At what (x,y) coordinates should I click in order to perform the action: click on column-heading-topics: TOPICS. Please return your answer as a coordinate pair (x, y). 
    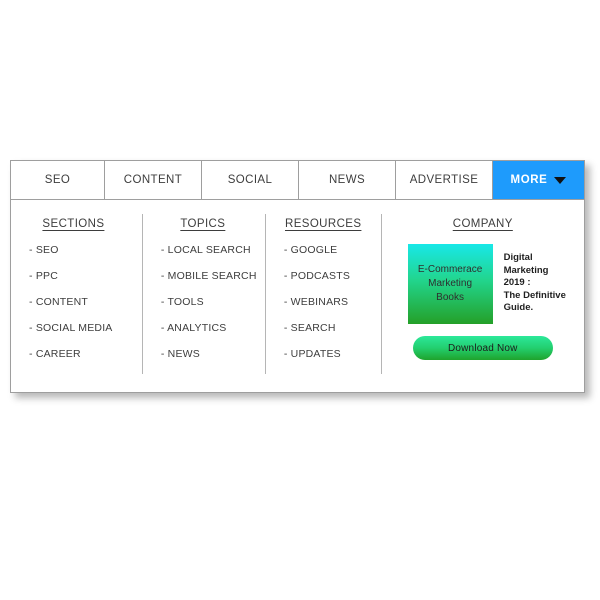
    Looking at the image, I should click on (203, 224).